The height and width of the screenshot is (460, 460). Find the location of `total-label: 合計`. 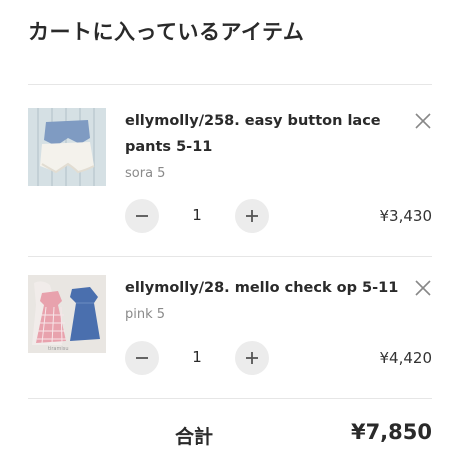

total-label: 合計 is located at coordinates (194, 437).